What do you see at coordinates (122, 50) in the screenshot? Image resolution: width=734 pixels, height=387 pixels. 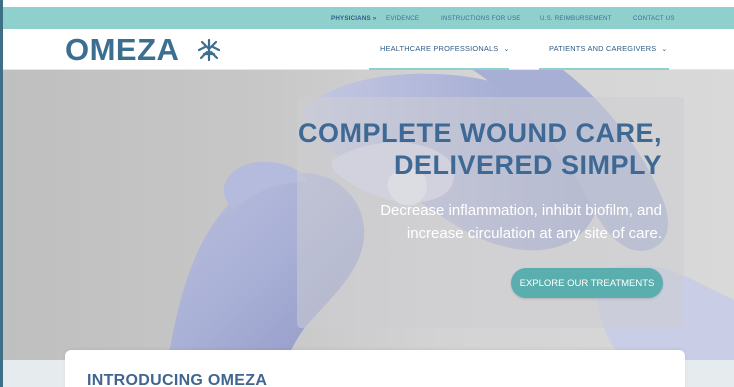 I see `omeza-logo: OMEZA` at bounding box center [122, 50].